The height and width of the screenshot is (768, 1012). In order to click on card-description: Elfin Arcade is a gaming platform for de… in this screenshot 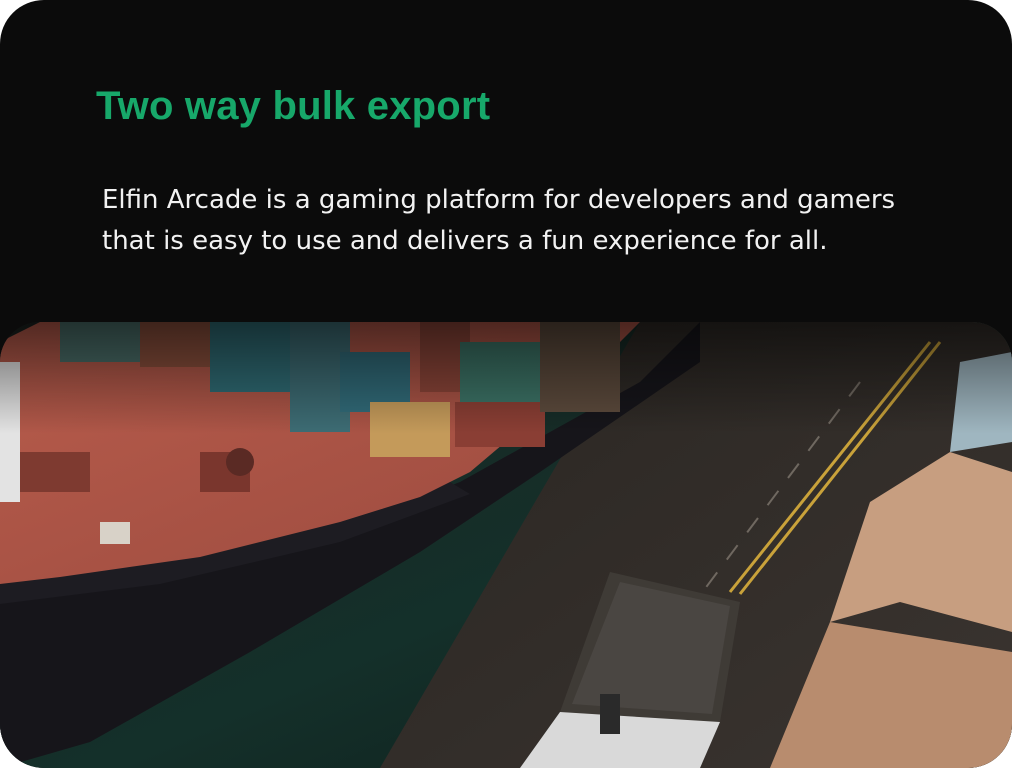, I will do `click(499, 220)`.